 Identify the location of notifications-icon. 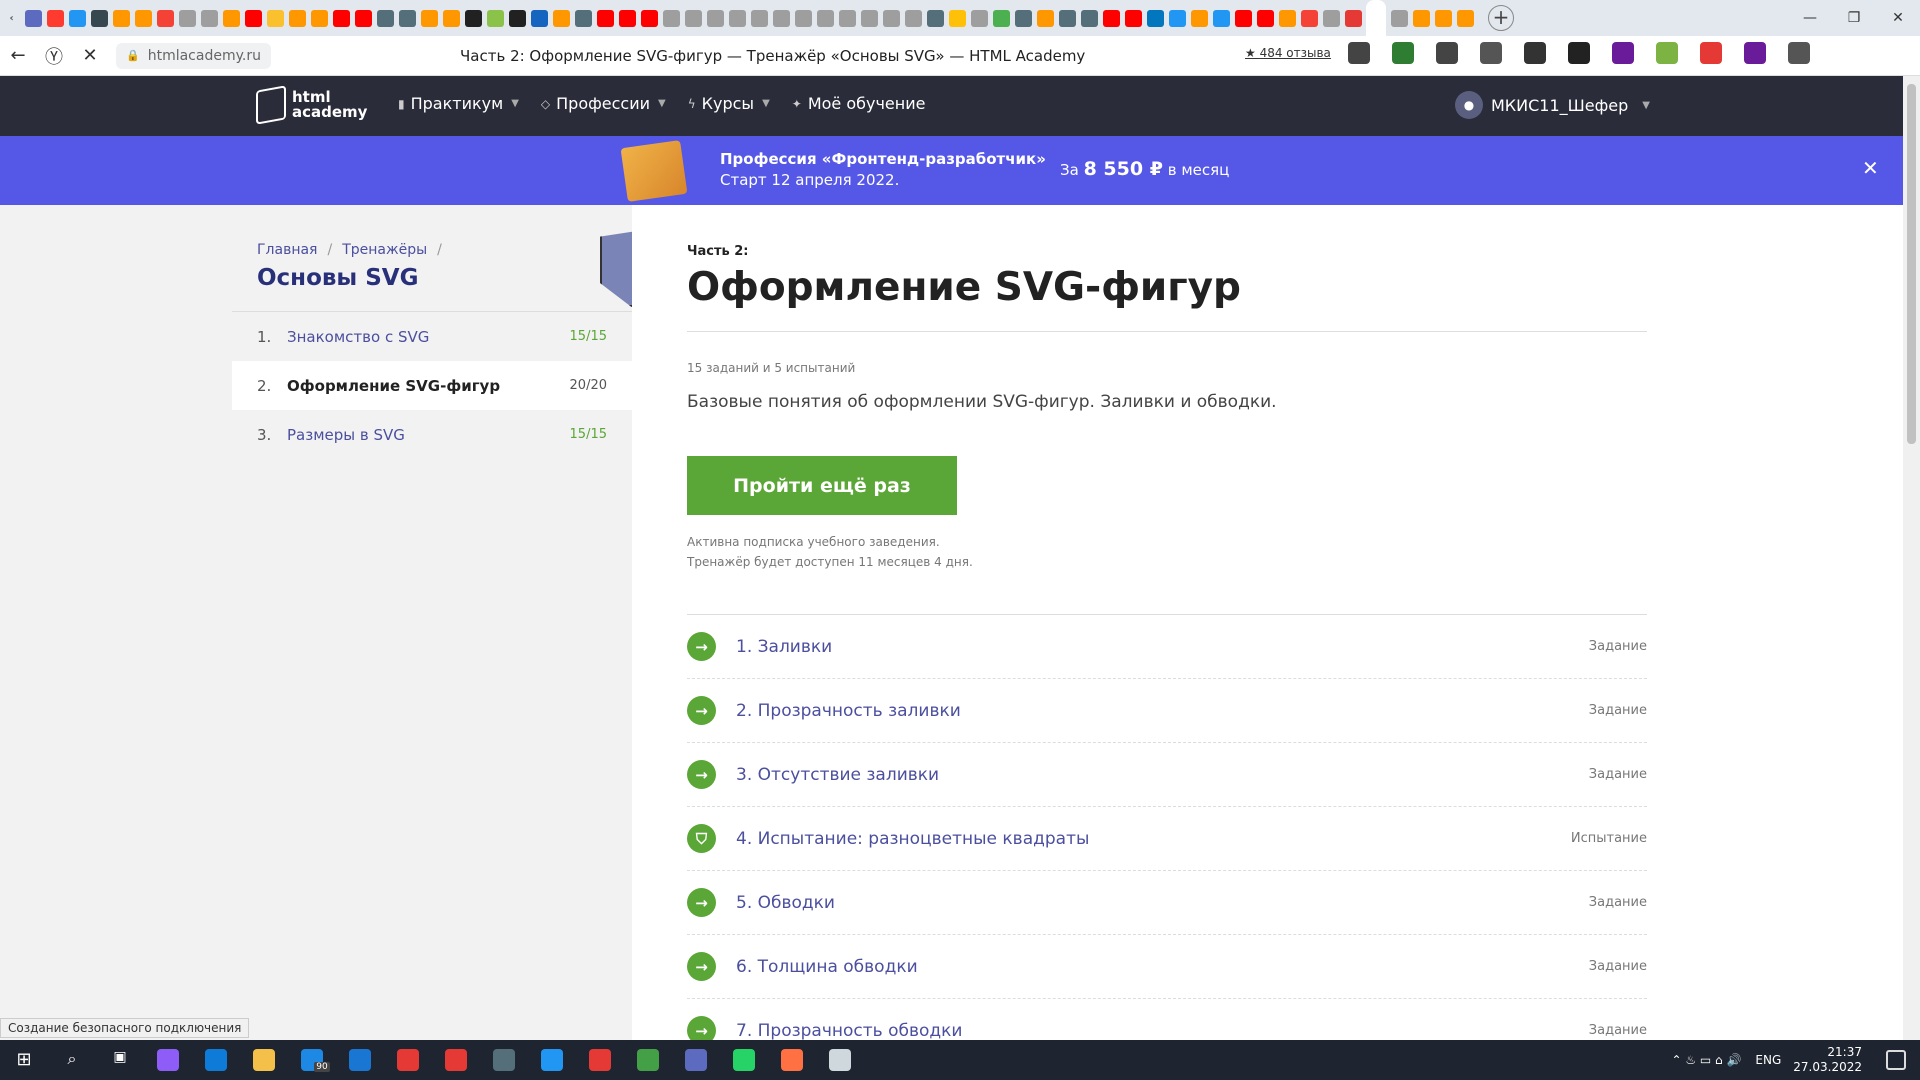
(1896, 1060).